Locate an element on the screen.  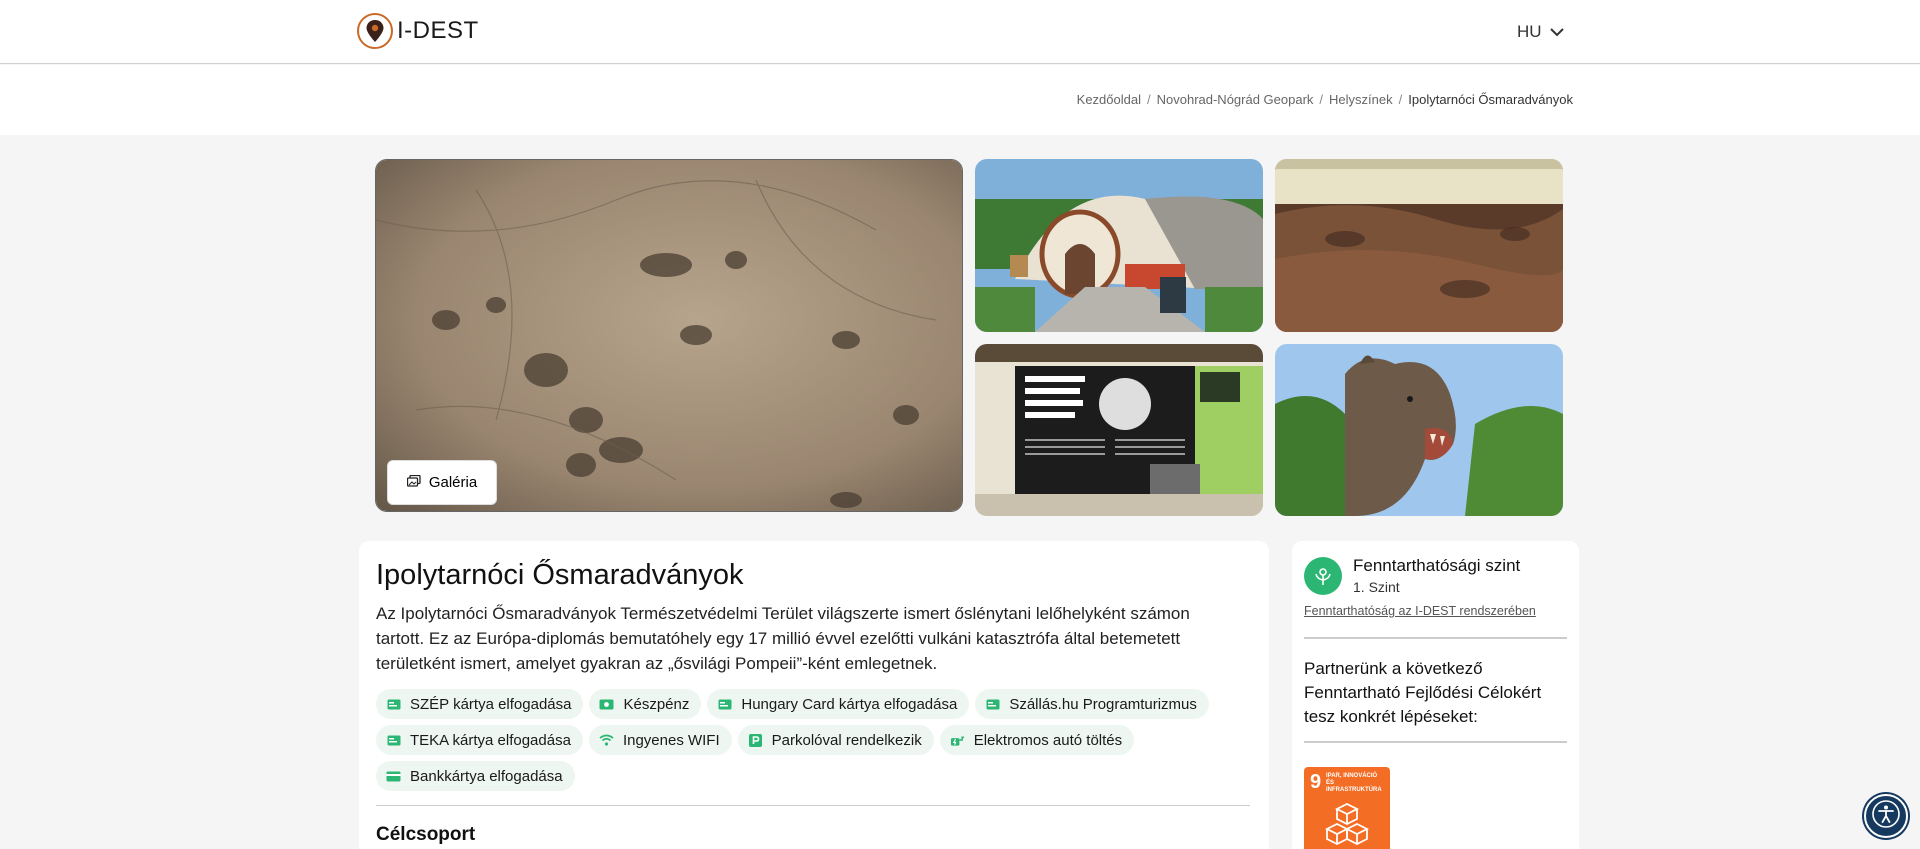
amenity-tag: Elektromos autó töltés is located at coordinates (1037, 740).